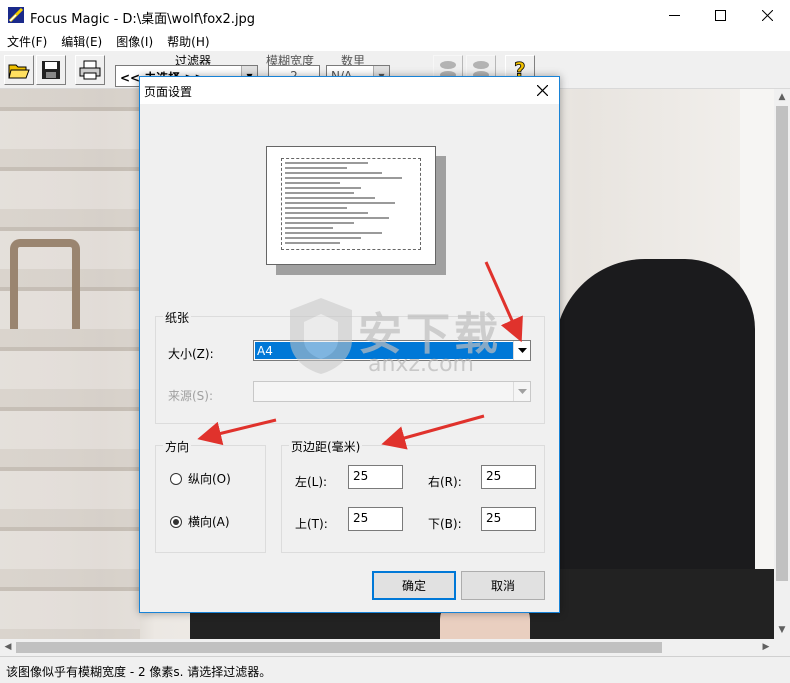  I want to click on size-label: 大小(Z):, so click(191, 354).